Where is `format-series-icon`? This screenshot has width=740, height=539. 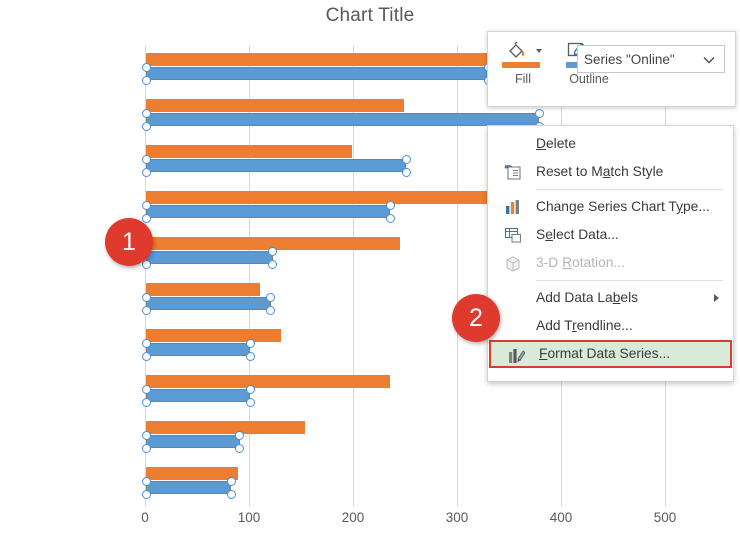 format-series-icon is located at coordinates (517, 356).